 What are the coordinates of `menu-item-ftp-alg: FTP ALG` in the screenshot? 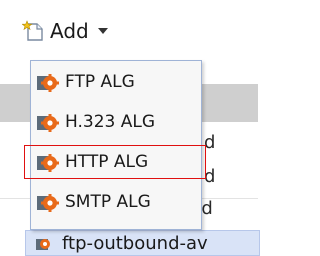 It's located at (117, 82).